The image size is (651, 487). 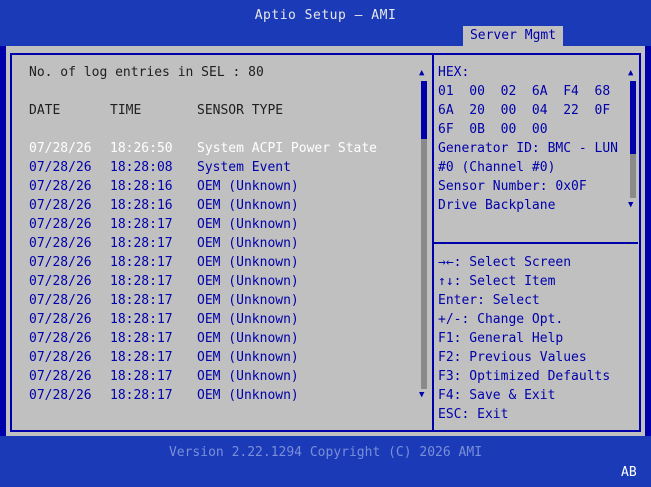 I want to click on detail-scroll-down-icon: ▼, so click(x=630, y=205).